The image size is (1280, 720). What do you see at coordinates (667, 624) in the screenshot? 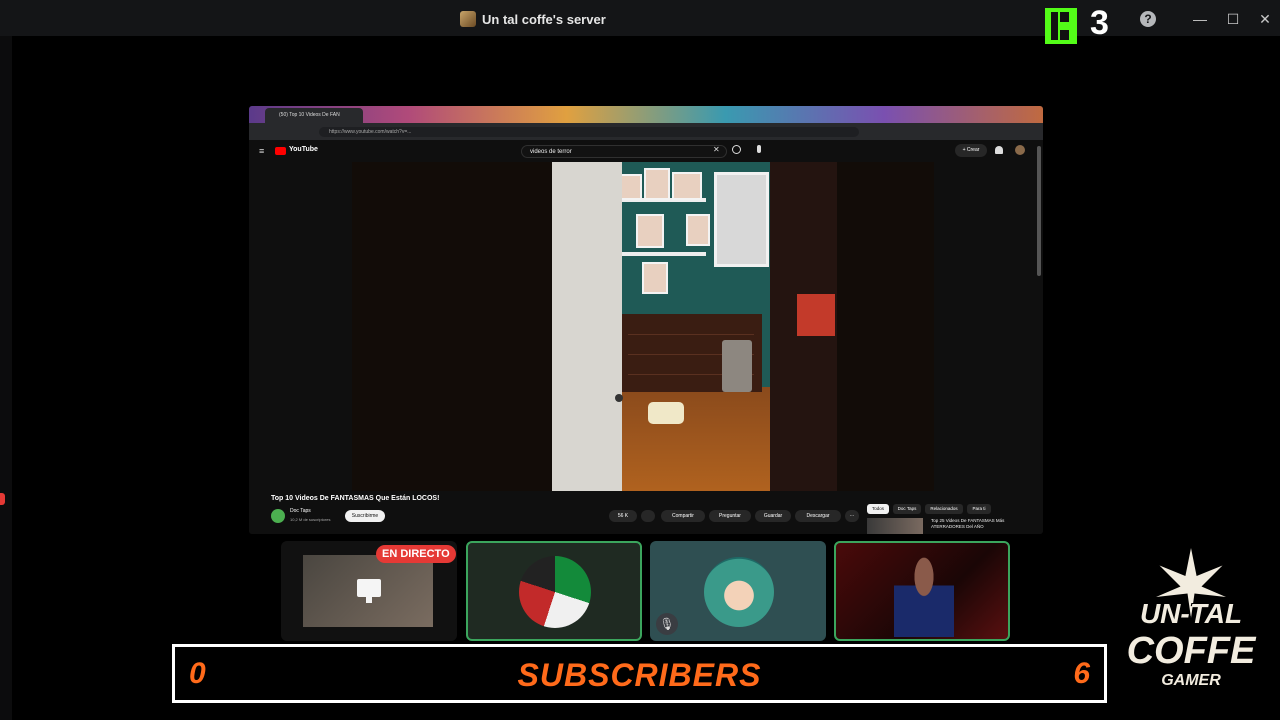
I see `muted-mic-icon: 🎙` at bounding box center [667, 624].